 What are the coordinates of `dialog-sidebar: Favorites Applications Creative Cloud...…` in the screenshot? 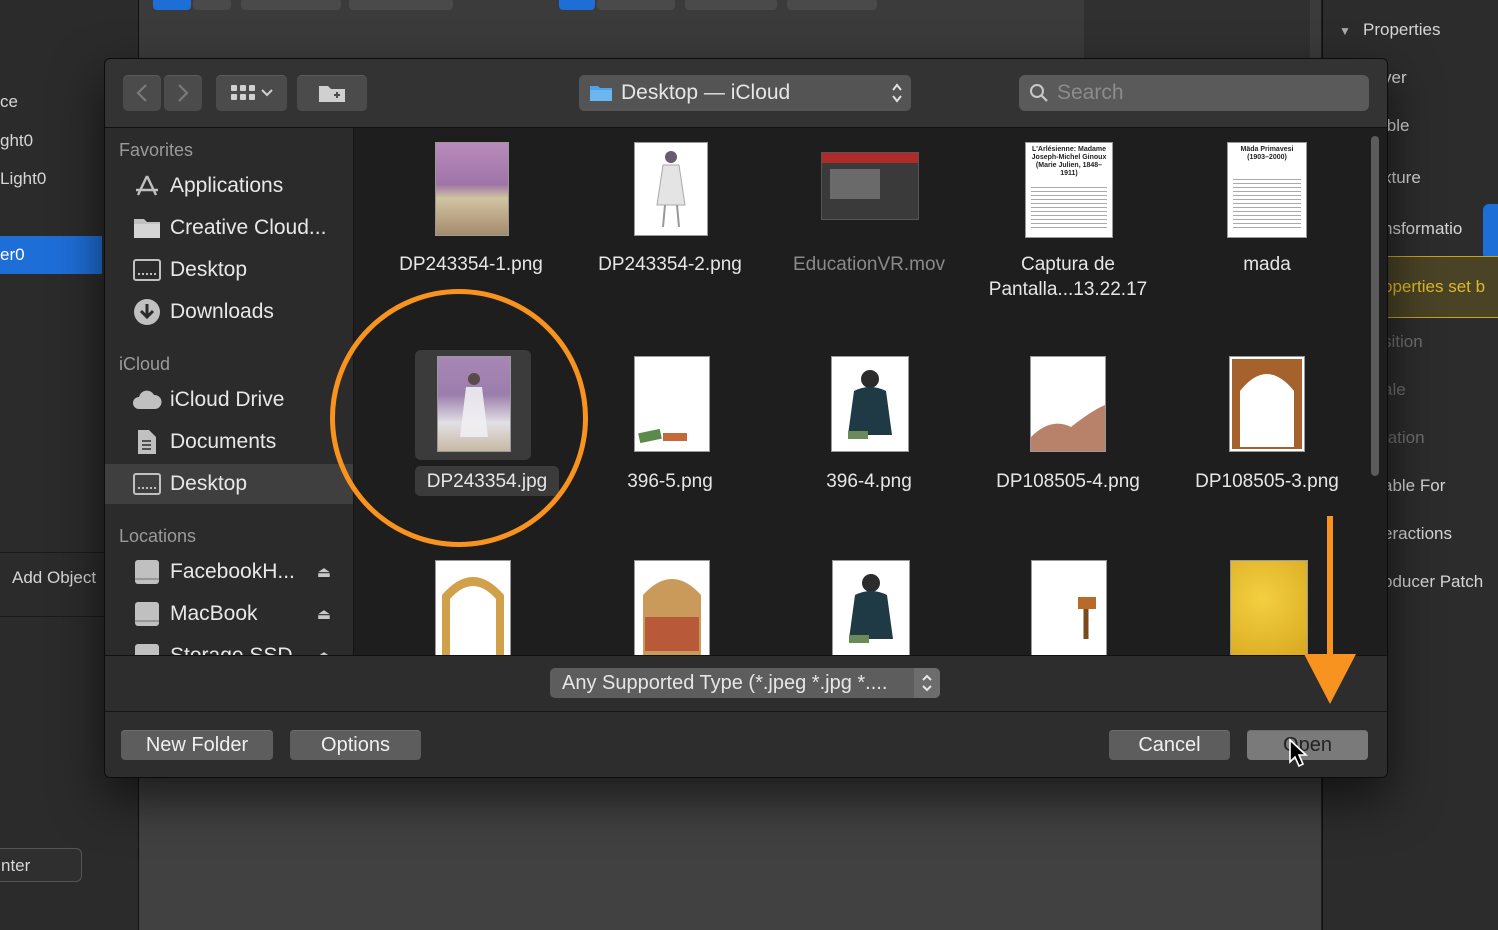 It's located at (229, 391).